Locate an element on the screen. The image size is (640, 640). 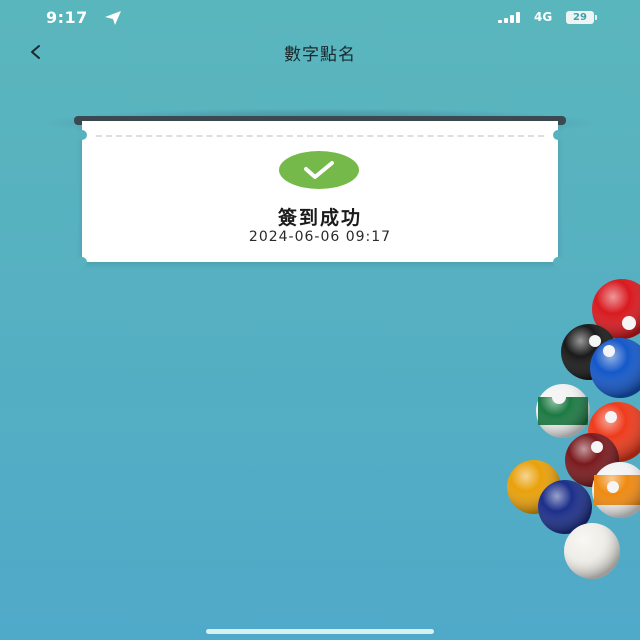
signal-icon is located at coordinates (509, 17).